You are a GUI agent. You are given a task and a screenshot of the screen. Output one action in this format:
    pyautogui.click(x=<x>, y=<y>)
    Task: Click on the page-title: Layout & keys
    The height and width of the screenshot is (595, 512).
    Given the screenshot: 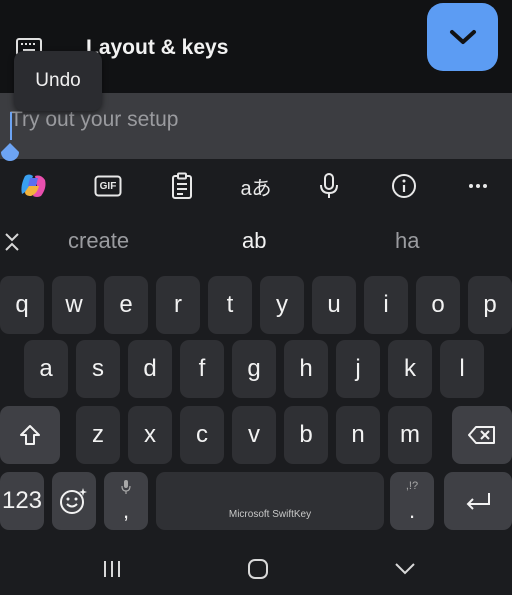 What is the action you would take?
    pyautogui.click(x=157, y=47)
    